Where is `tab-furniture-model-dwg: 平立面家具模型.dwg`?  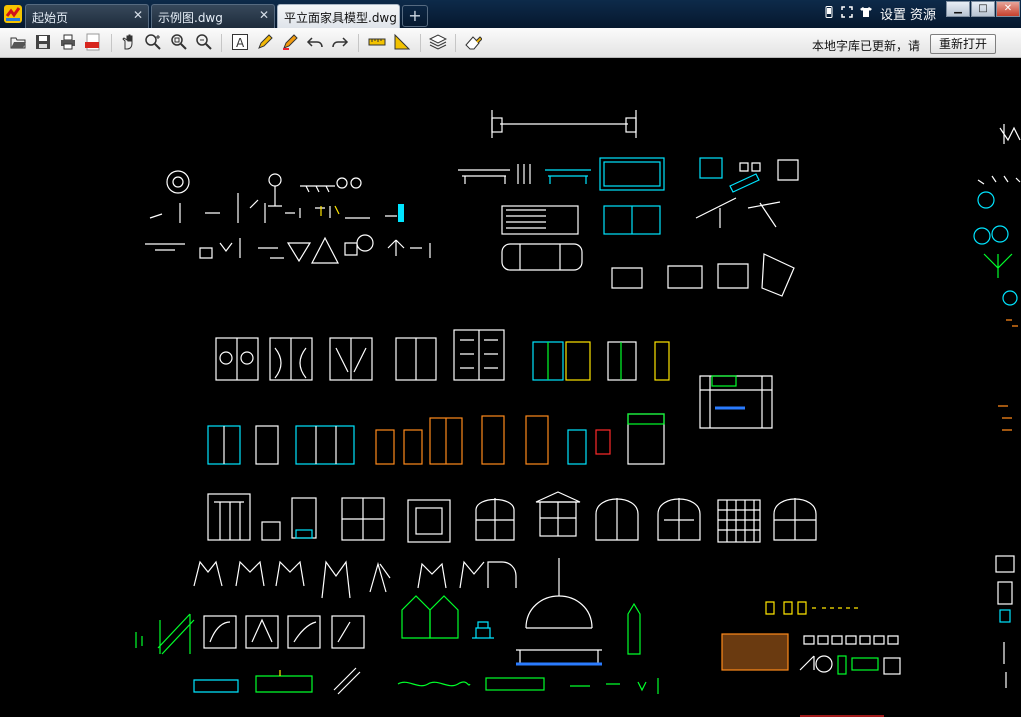
tab-furniture-model-dwg: 平立面家具模型.dwg is located at coordinates (338, 16).